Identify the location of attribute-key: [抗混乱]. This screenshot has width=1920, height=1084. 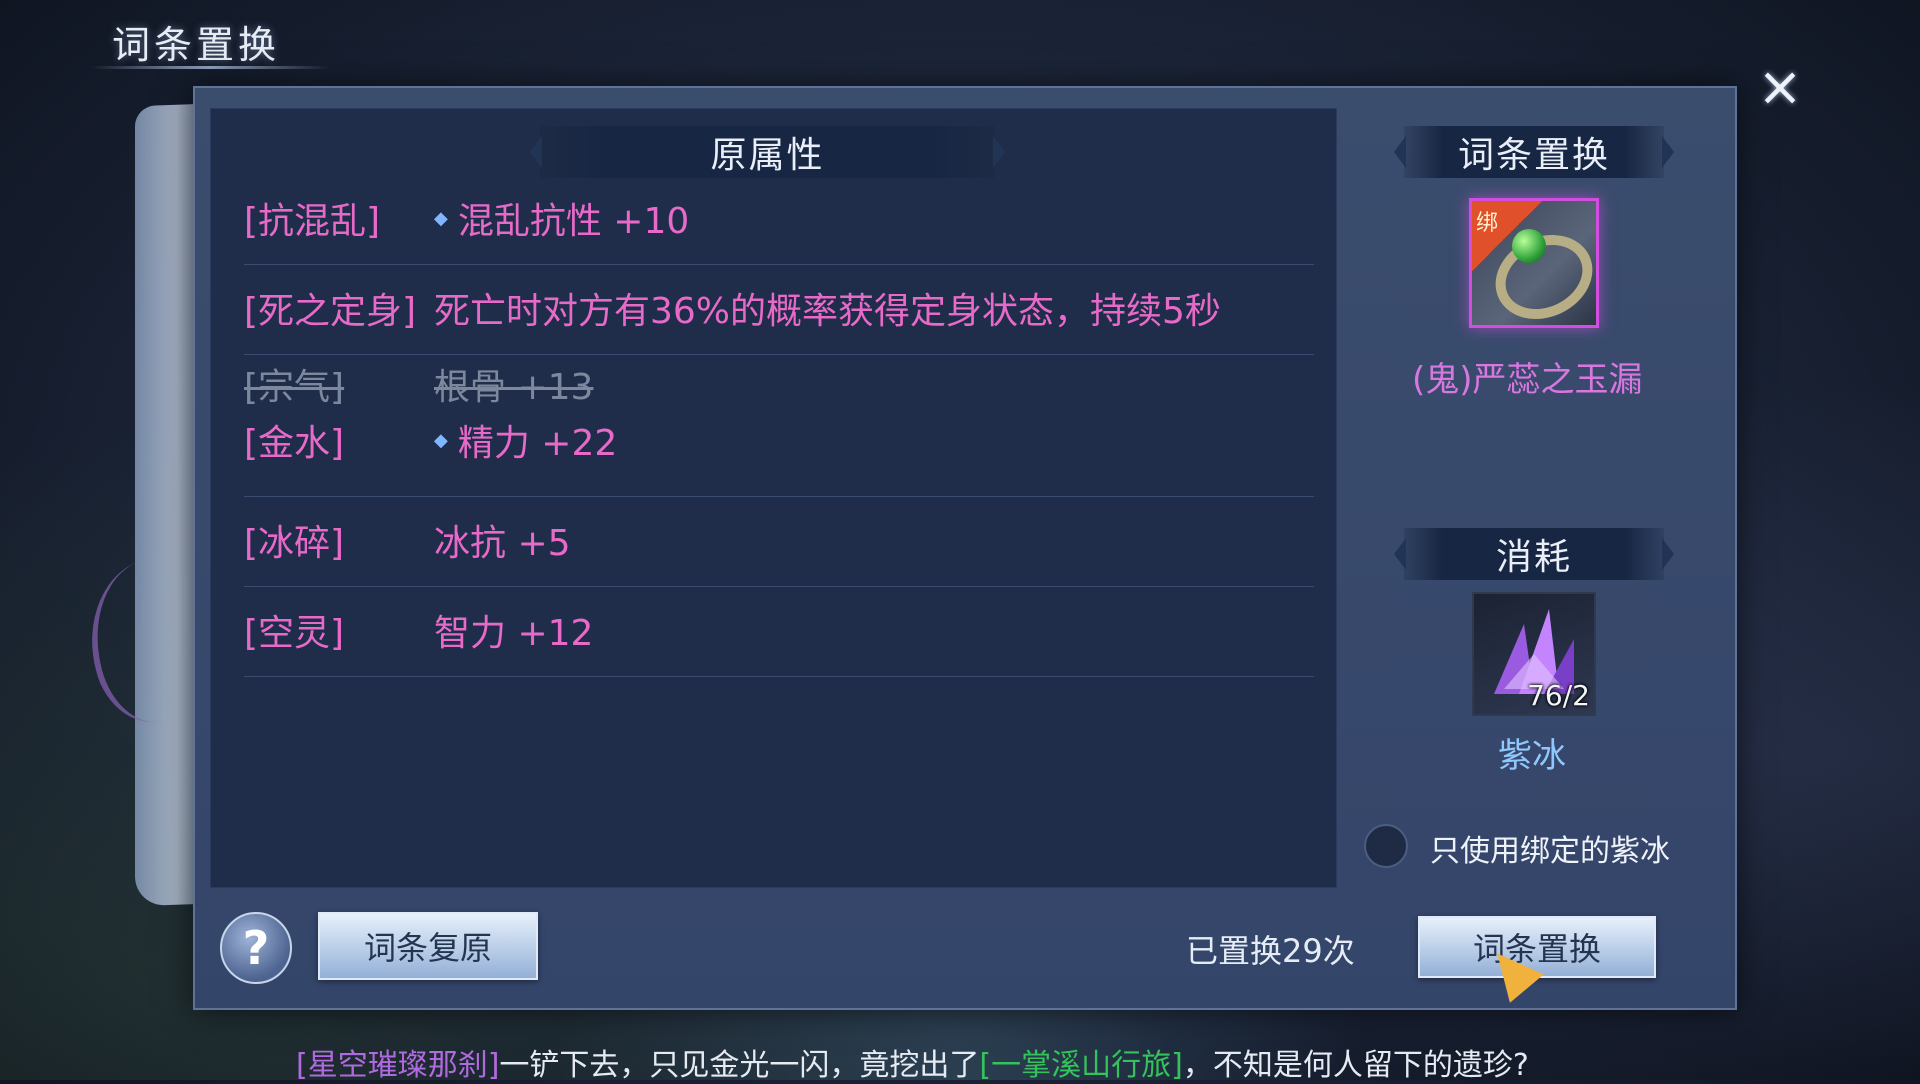
(312, 221).